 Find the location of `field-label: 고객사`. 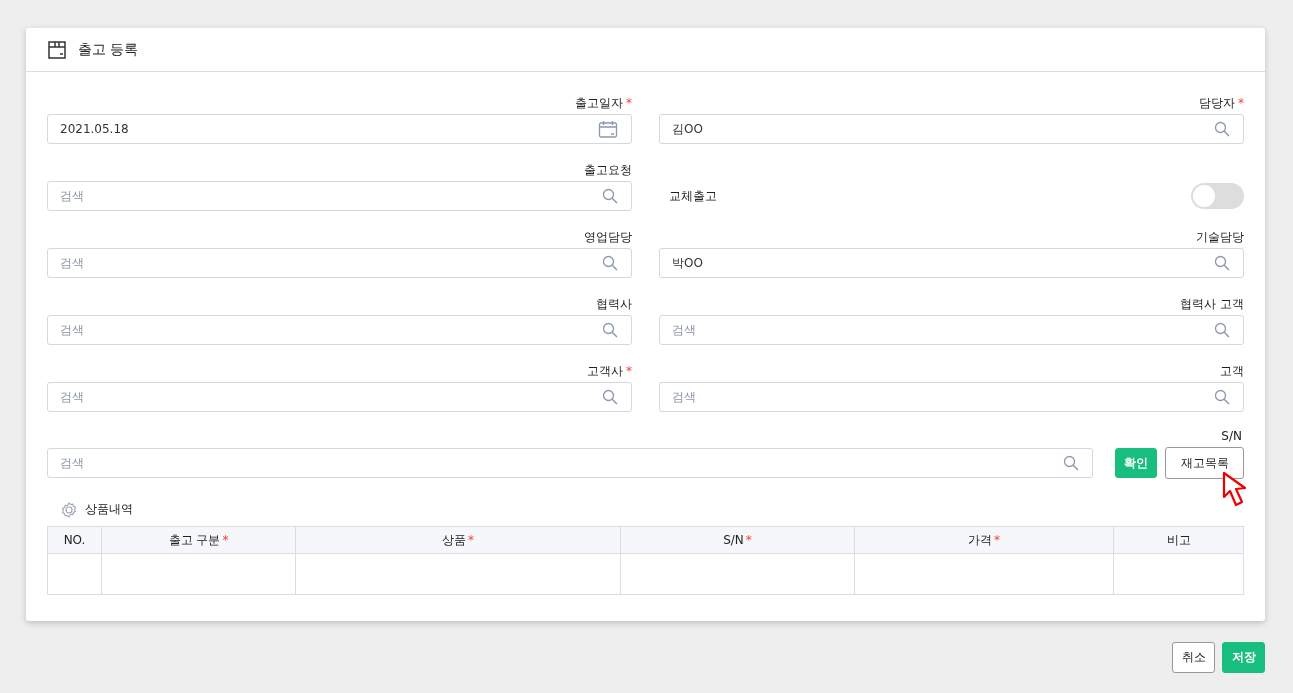

field-label: 고객사 is located at coordinates (605, 371).